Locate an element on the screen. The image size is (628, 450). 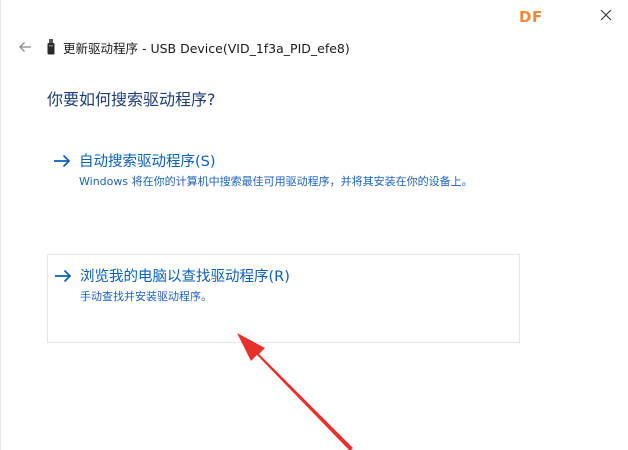
browse-computer-description: 手动查找并安装驱动程序。 is located at coordinates (146, 296).